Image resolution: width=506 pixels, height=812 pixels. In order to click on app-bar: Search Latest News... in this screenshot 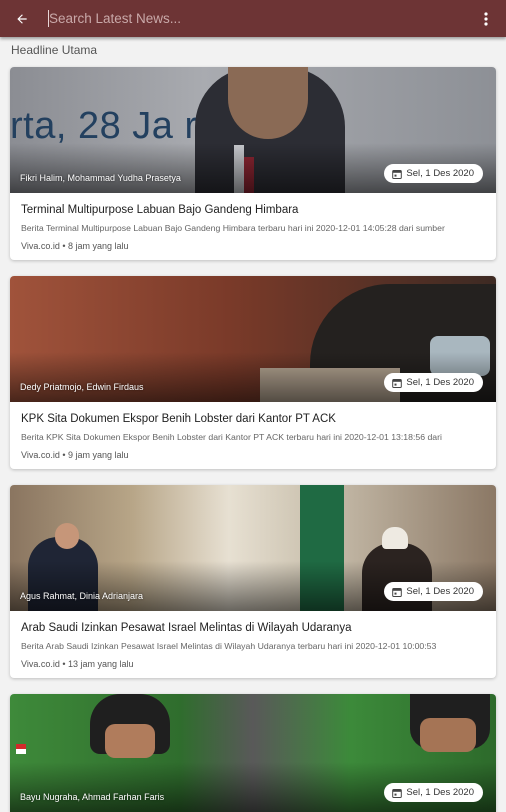, I will do `click(253, 18)`.